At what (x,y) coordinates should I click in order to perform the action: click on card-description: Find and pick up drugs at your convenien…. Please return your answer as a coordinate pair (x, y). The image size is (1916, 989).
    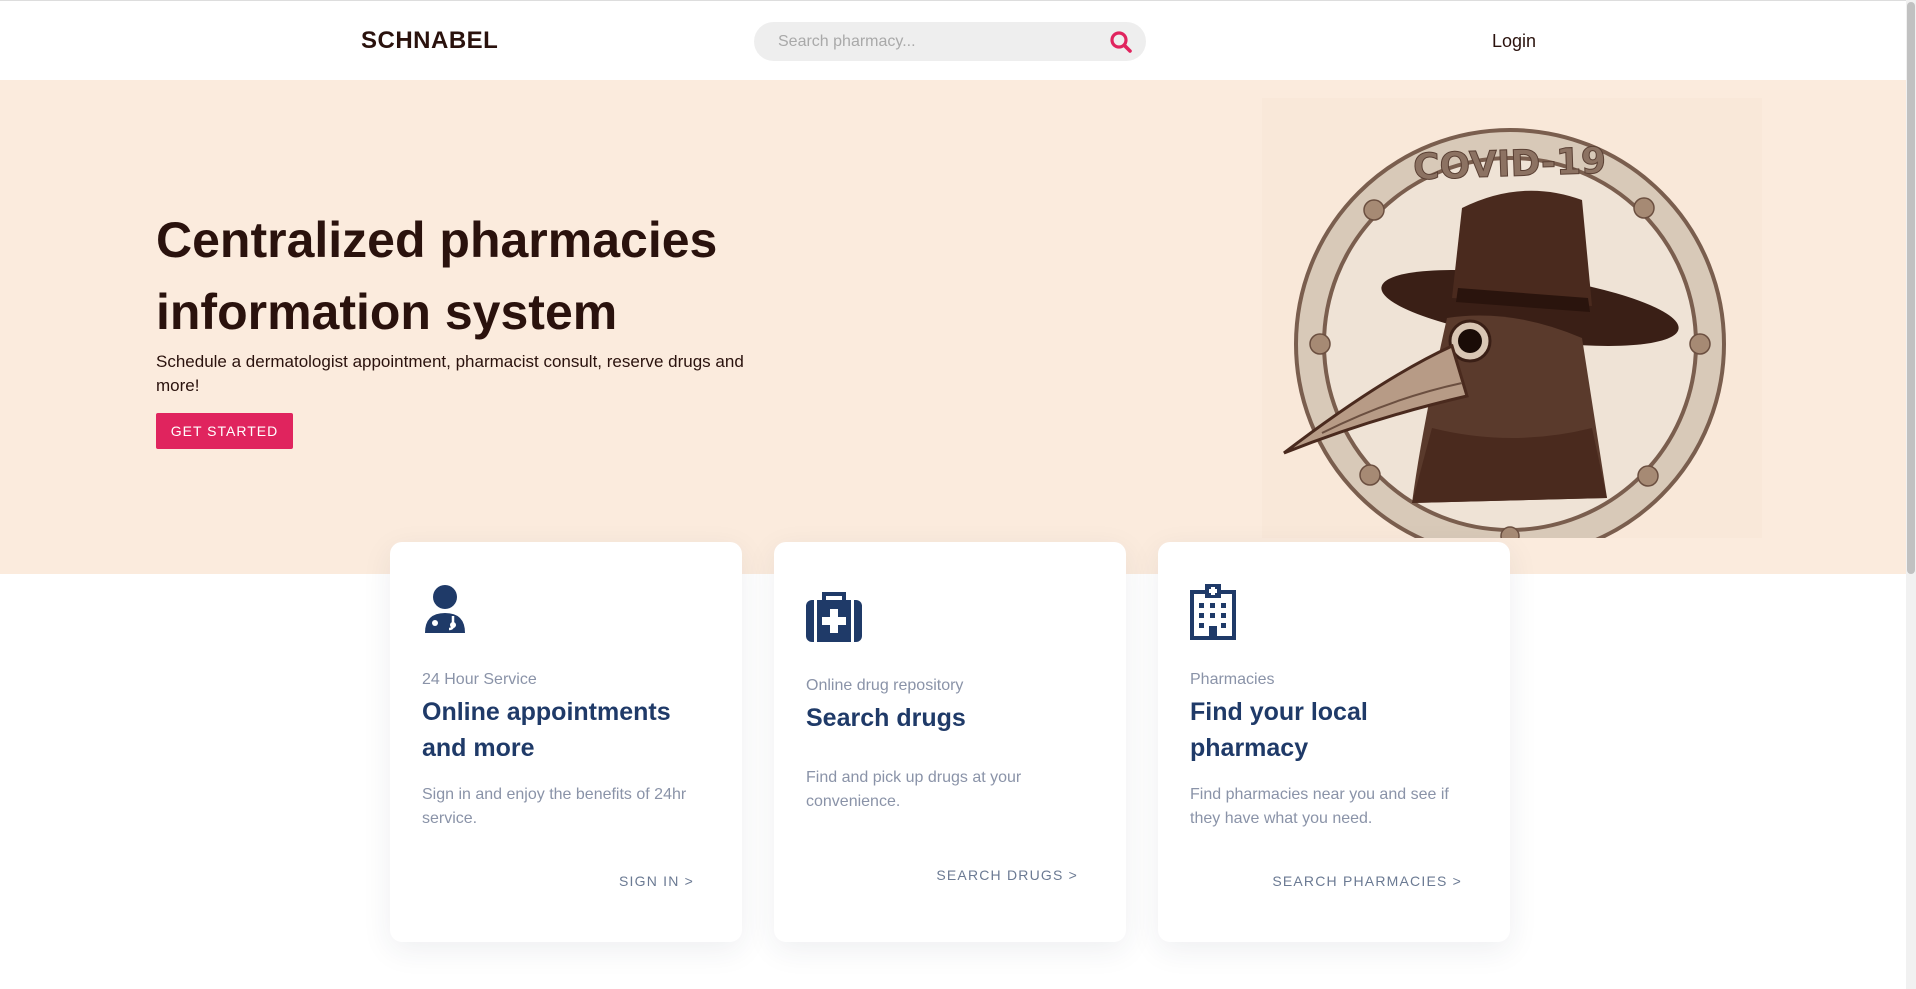
    Looking at the image, I should click on (914, 789).